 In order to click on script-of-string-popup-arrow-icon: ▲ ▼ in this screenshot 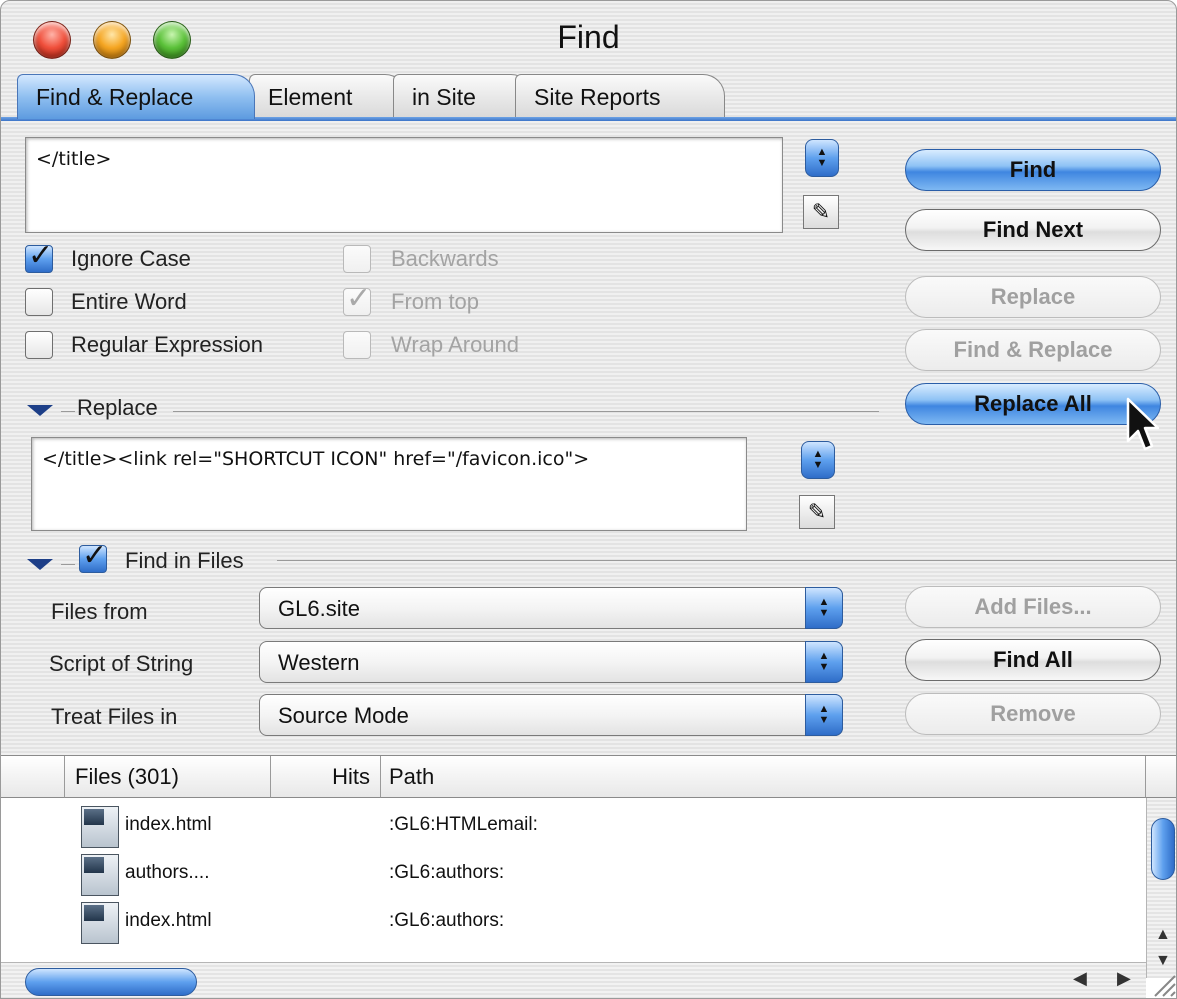, I will do `click(824, 662)`.